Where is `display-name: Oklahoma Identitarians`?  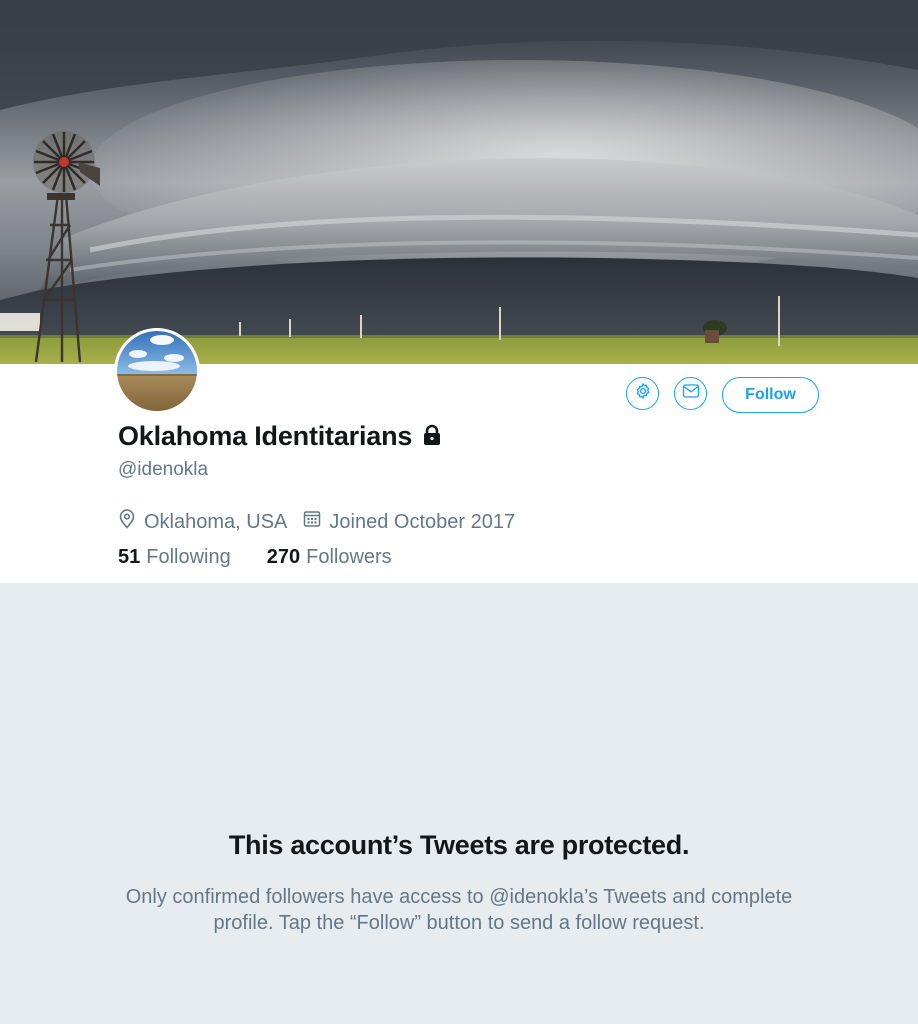
display-name: Oklahoma Identitarians is located at coordinates (265, 436).